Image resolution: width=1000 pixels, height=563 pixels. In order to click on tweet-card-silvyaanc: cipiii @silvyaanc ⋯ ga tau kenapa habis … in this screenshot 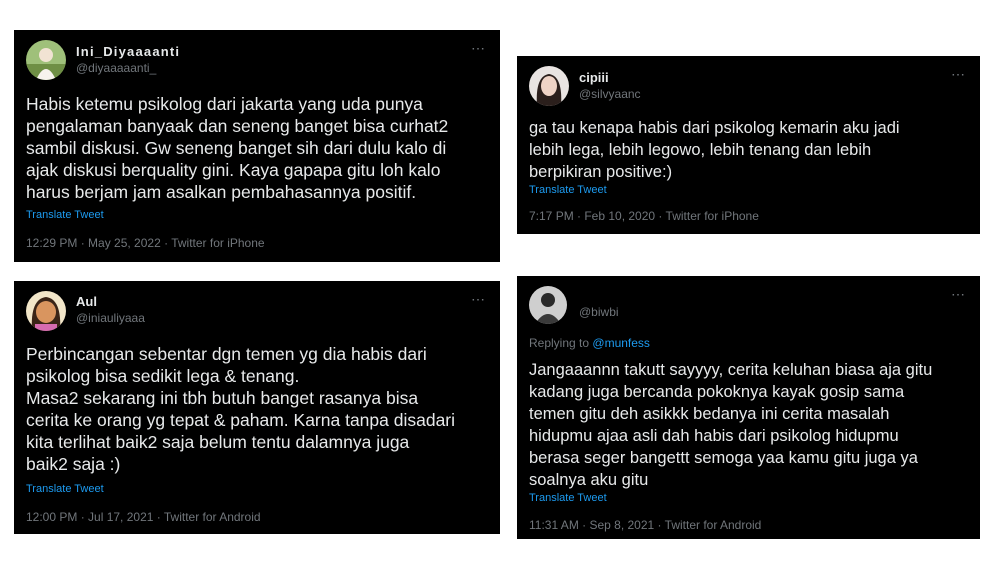, I will do `click(748, 145)`.